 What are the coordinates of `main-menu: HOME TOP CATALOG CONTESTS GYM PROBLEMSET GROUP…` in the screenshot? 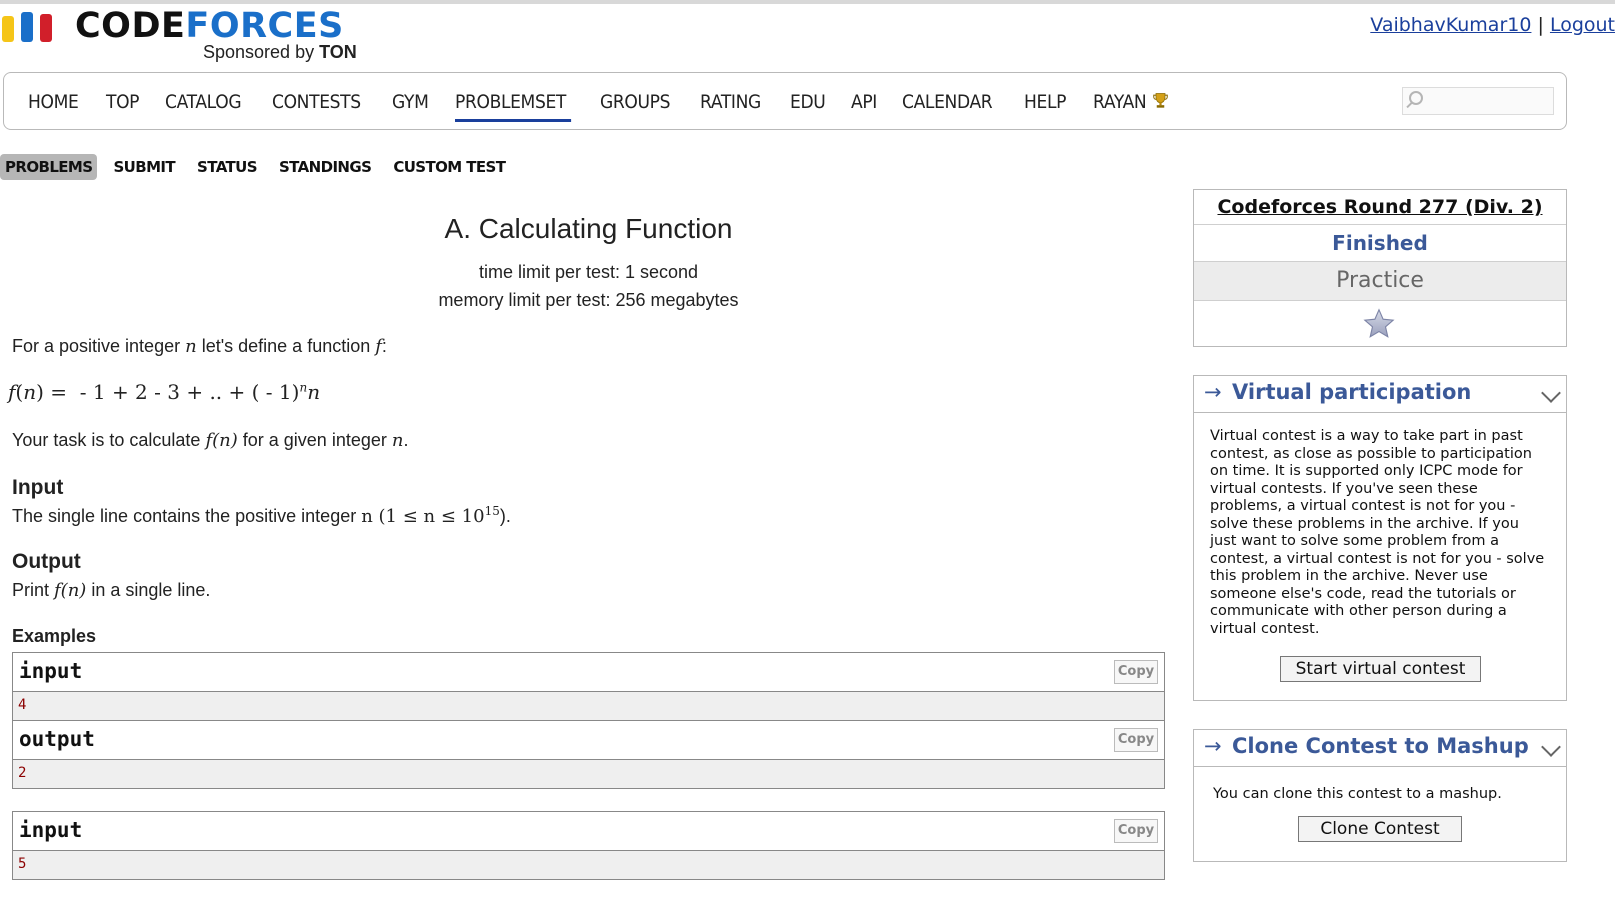 It's located at (785, 101).